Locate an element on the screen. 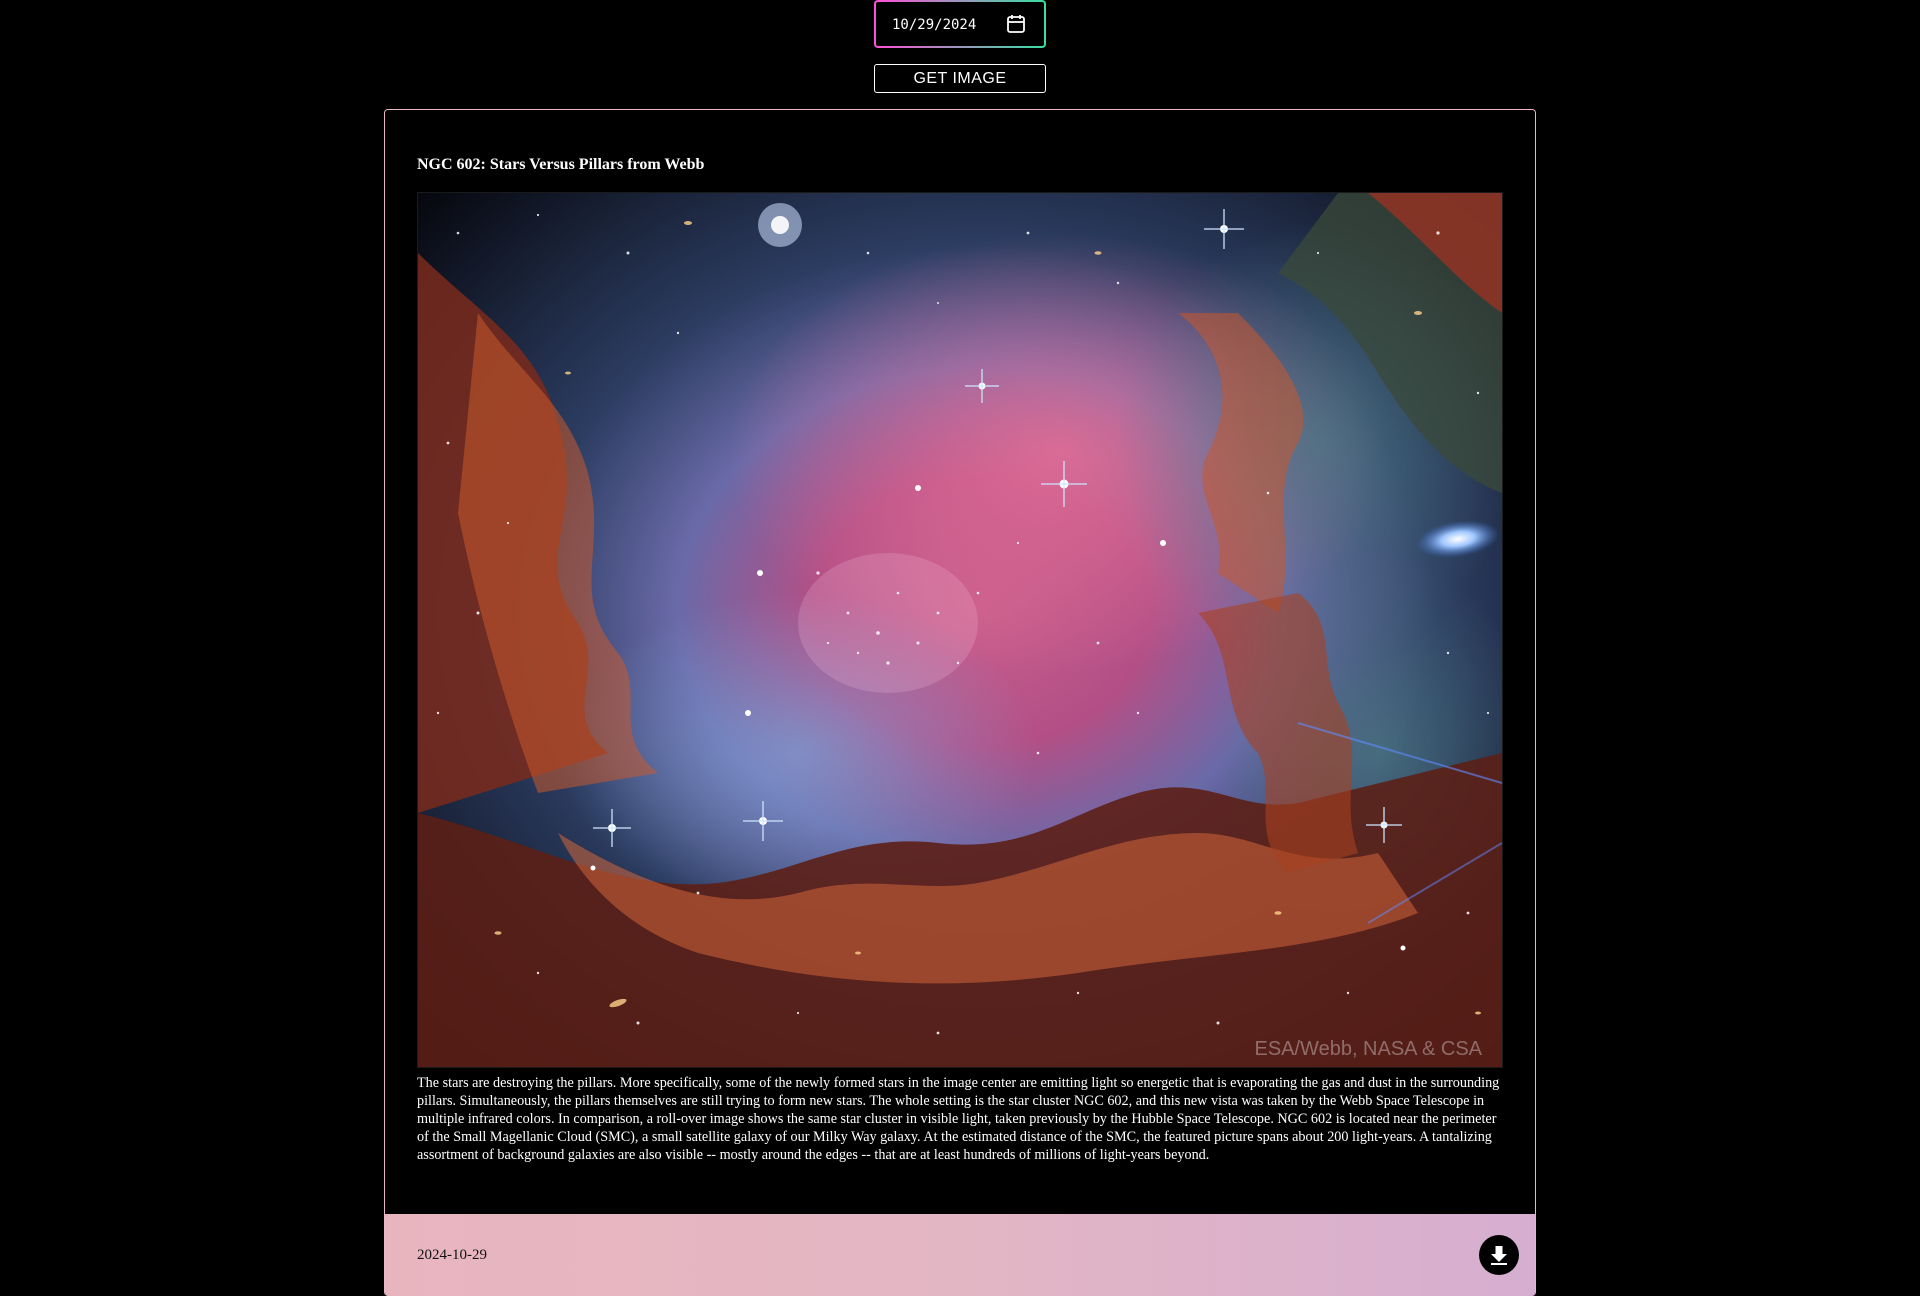  apod-title: NGC 602: Stars Versus Pillars from Webb is located at coordinates (561, 164).